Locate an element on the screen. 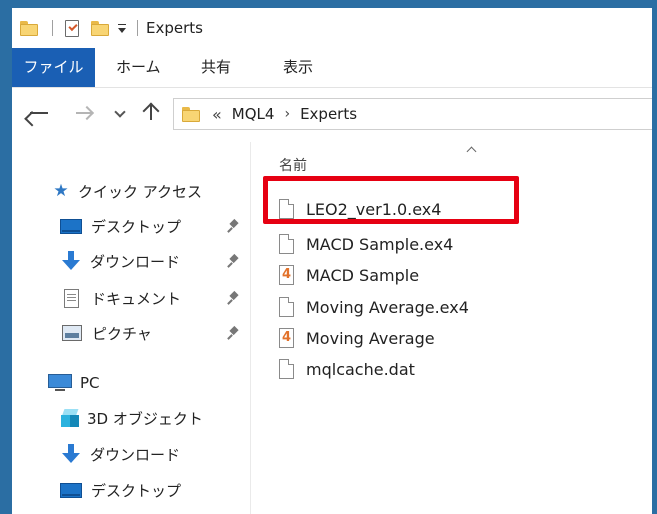 This screenshot has width=657, height=514. breadcrumb-mql4: MQL4 is located at coordinates (253, 114).